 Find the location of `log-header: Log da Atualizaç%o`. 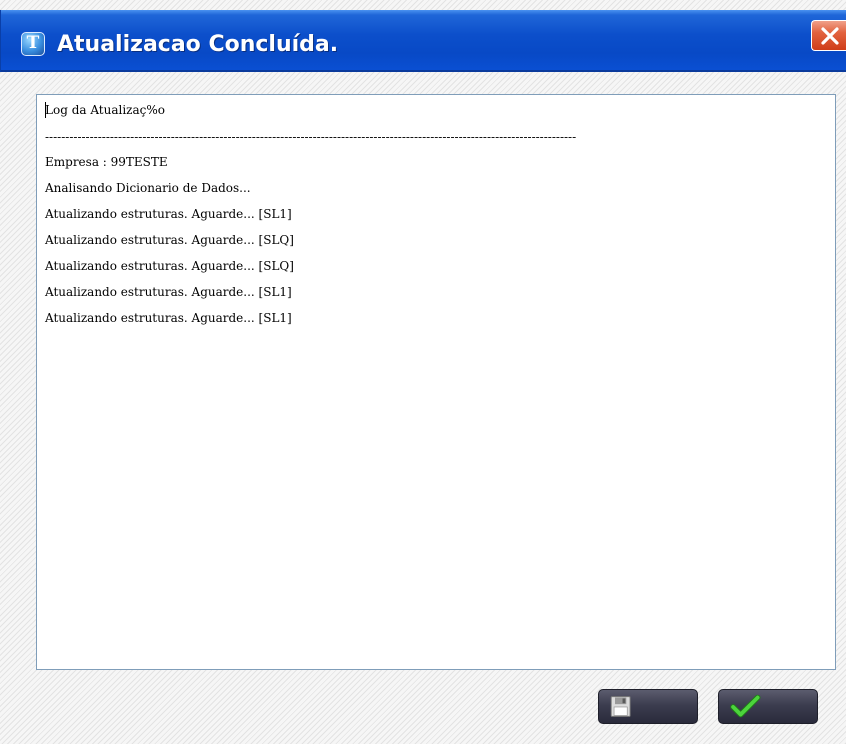

log-header: Log da Atualizaç%o is located at coordinates (105, 110).